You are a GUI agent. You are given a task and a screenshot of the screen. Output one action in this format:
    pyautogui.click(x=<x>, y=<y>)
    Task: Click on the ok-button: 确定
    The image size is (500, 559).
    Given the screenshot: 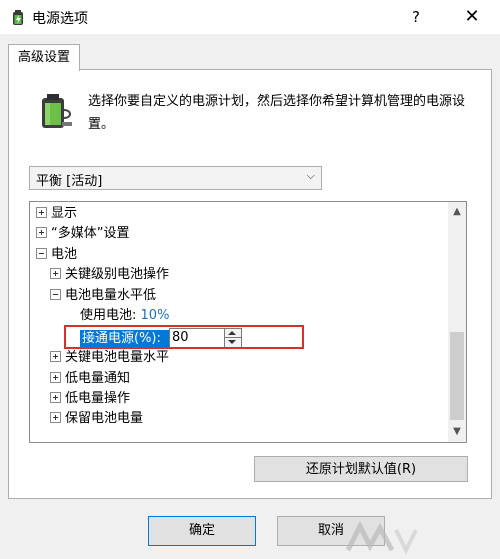 What is the action you would take?
    pyautogui.click(x=202, y=531)
    